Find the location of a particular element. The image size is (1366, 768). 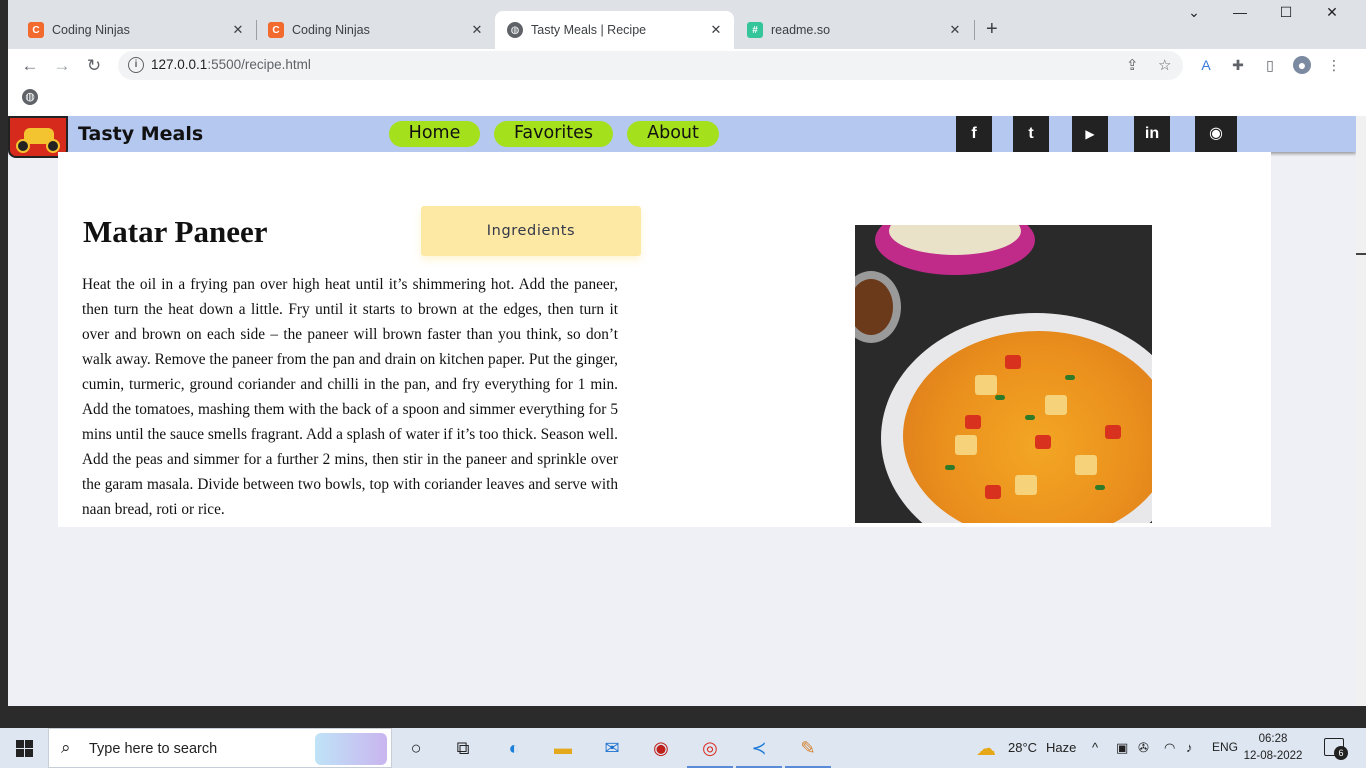

forward-arrow-icon: → is located at coordinates (62, 66).